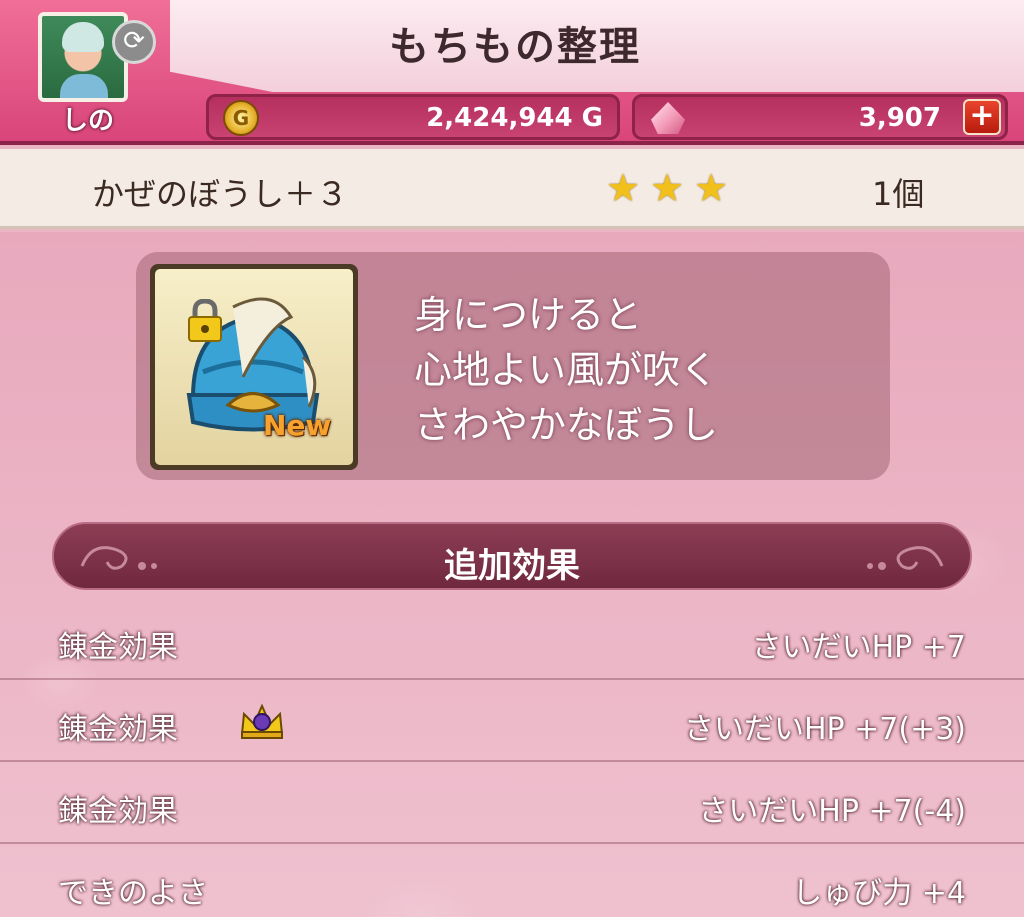 Image resolution: width=1024 pixels, height=917 pixels. Describe the element at coordinates (514, 118) in the screenshot. I see `gold-value: 2,424,944 G` at that location.